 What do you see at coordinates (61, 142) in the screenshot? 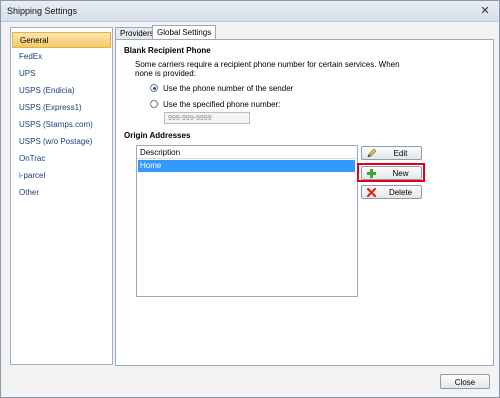
I see `sidebar-item-usps-wo-postage: USPS (w/o Postage)` at bounding box center [61, 142].